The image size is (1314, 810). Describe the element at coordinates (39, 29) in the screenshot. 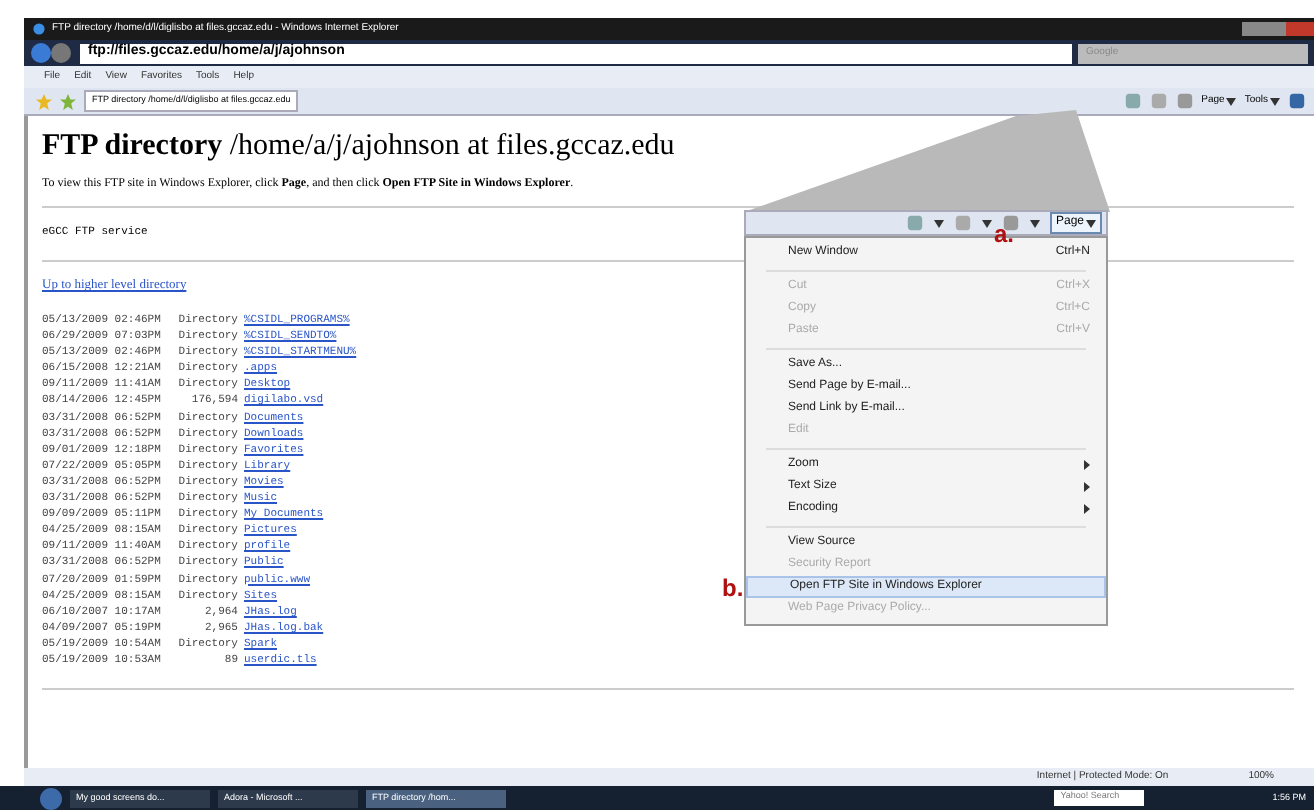

I see `browser-icon` at that location.